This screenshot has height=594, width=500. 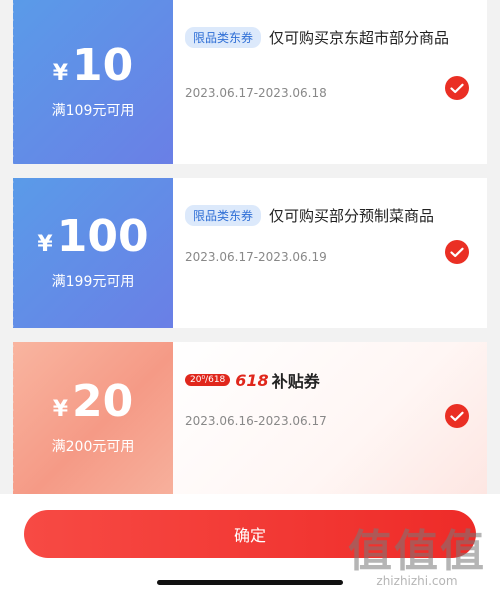 What do you see at coordinates (417, 551) in the screenshot?
I see `watermark-logo: 值值值` at bounding box center [417, 551].